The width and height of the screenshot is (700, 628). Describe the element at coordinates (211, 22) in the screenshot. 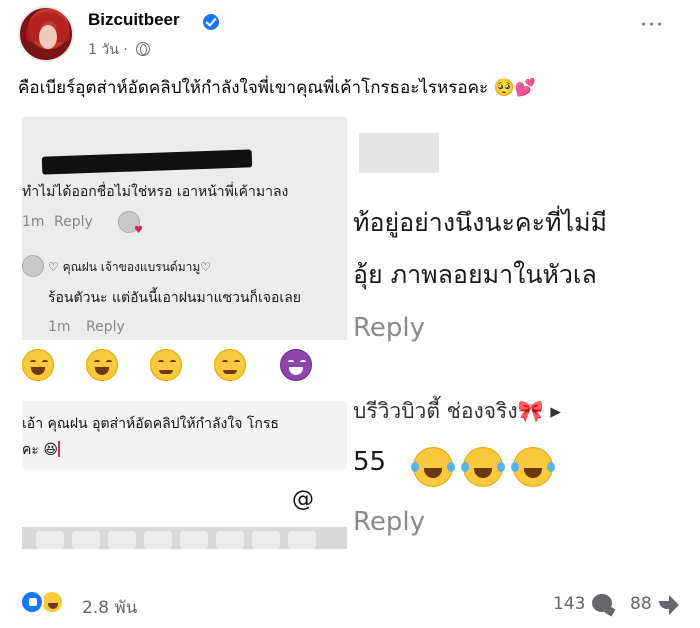

I see `verified-badge-icon` at that location.